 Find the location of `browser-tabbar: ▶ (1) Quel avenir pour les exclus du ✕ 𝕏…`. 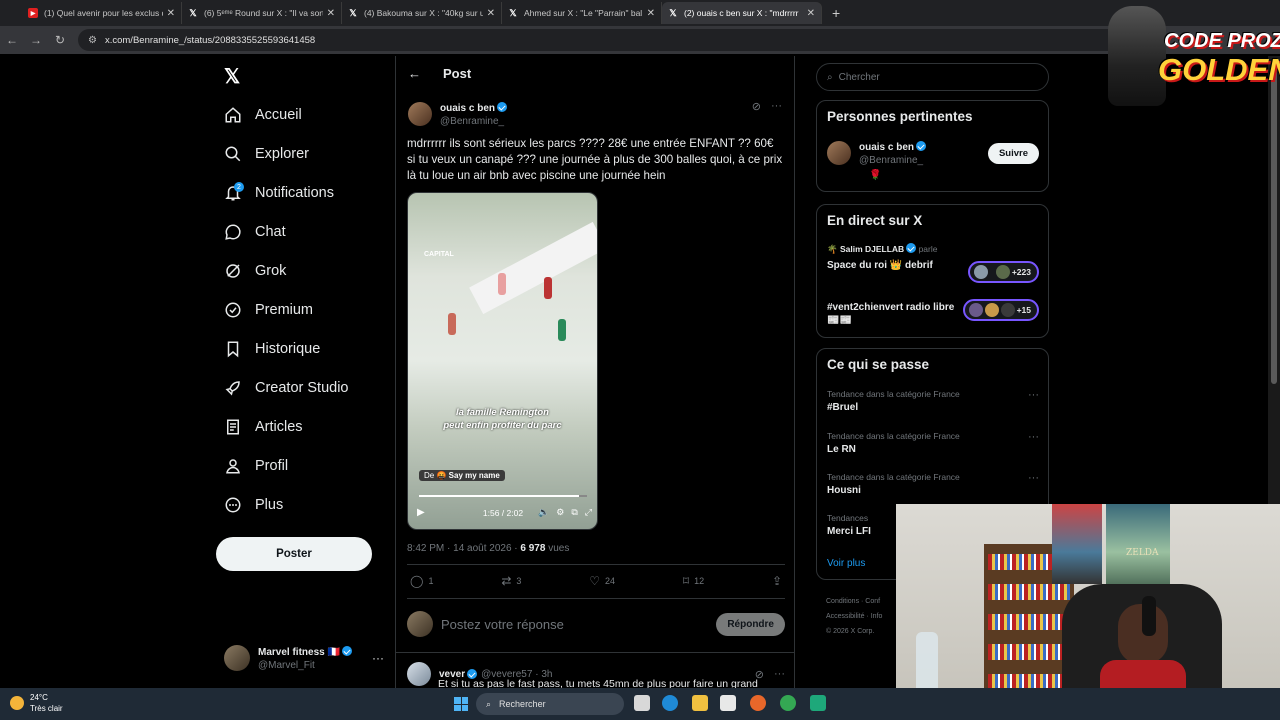

browser-tabbar: ▶ (1) Quel avenir pour les exclus du ✕ 𝕏… is located at coordinates (640, 13).